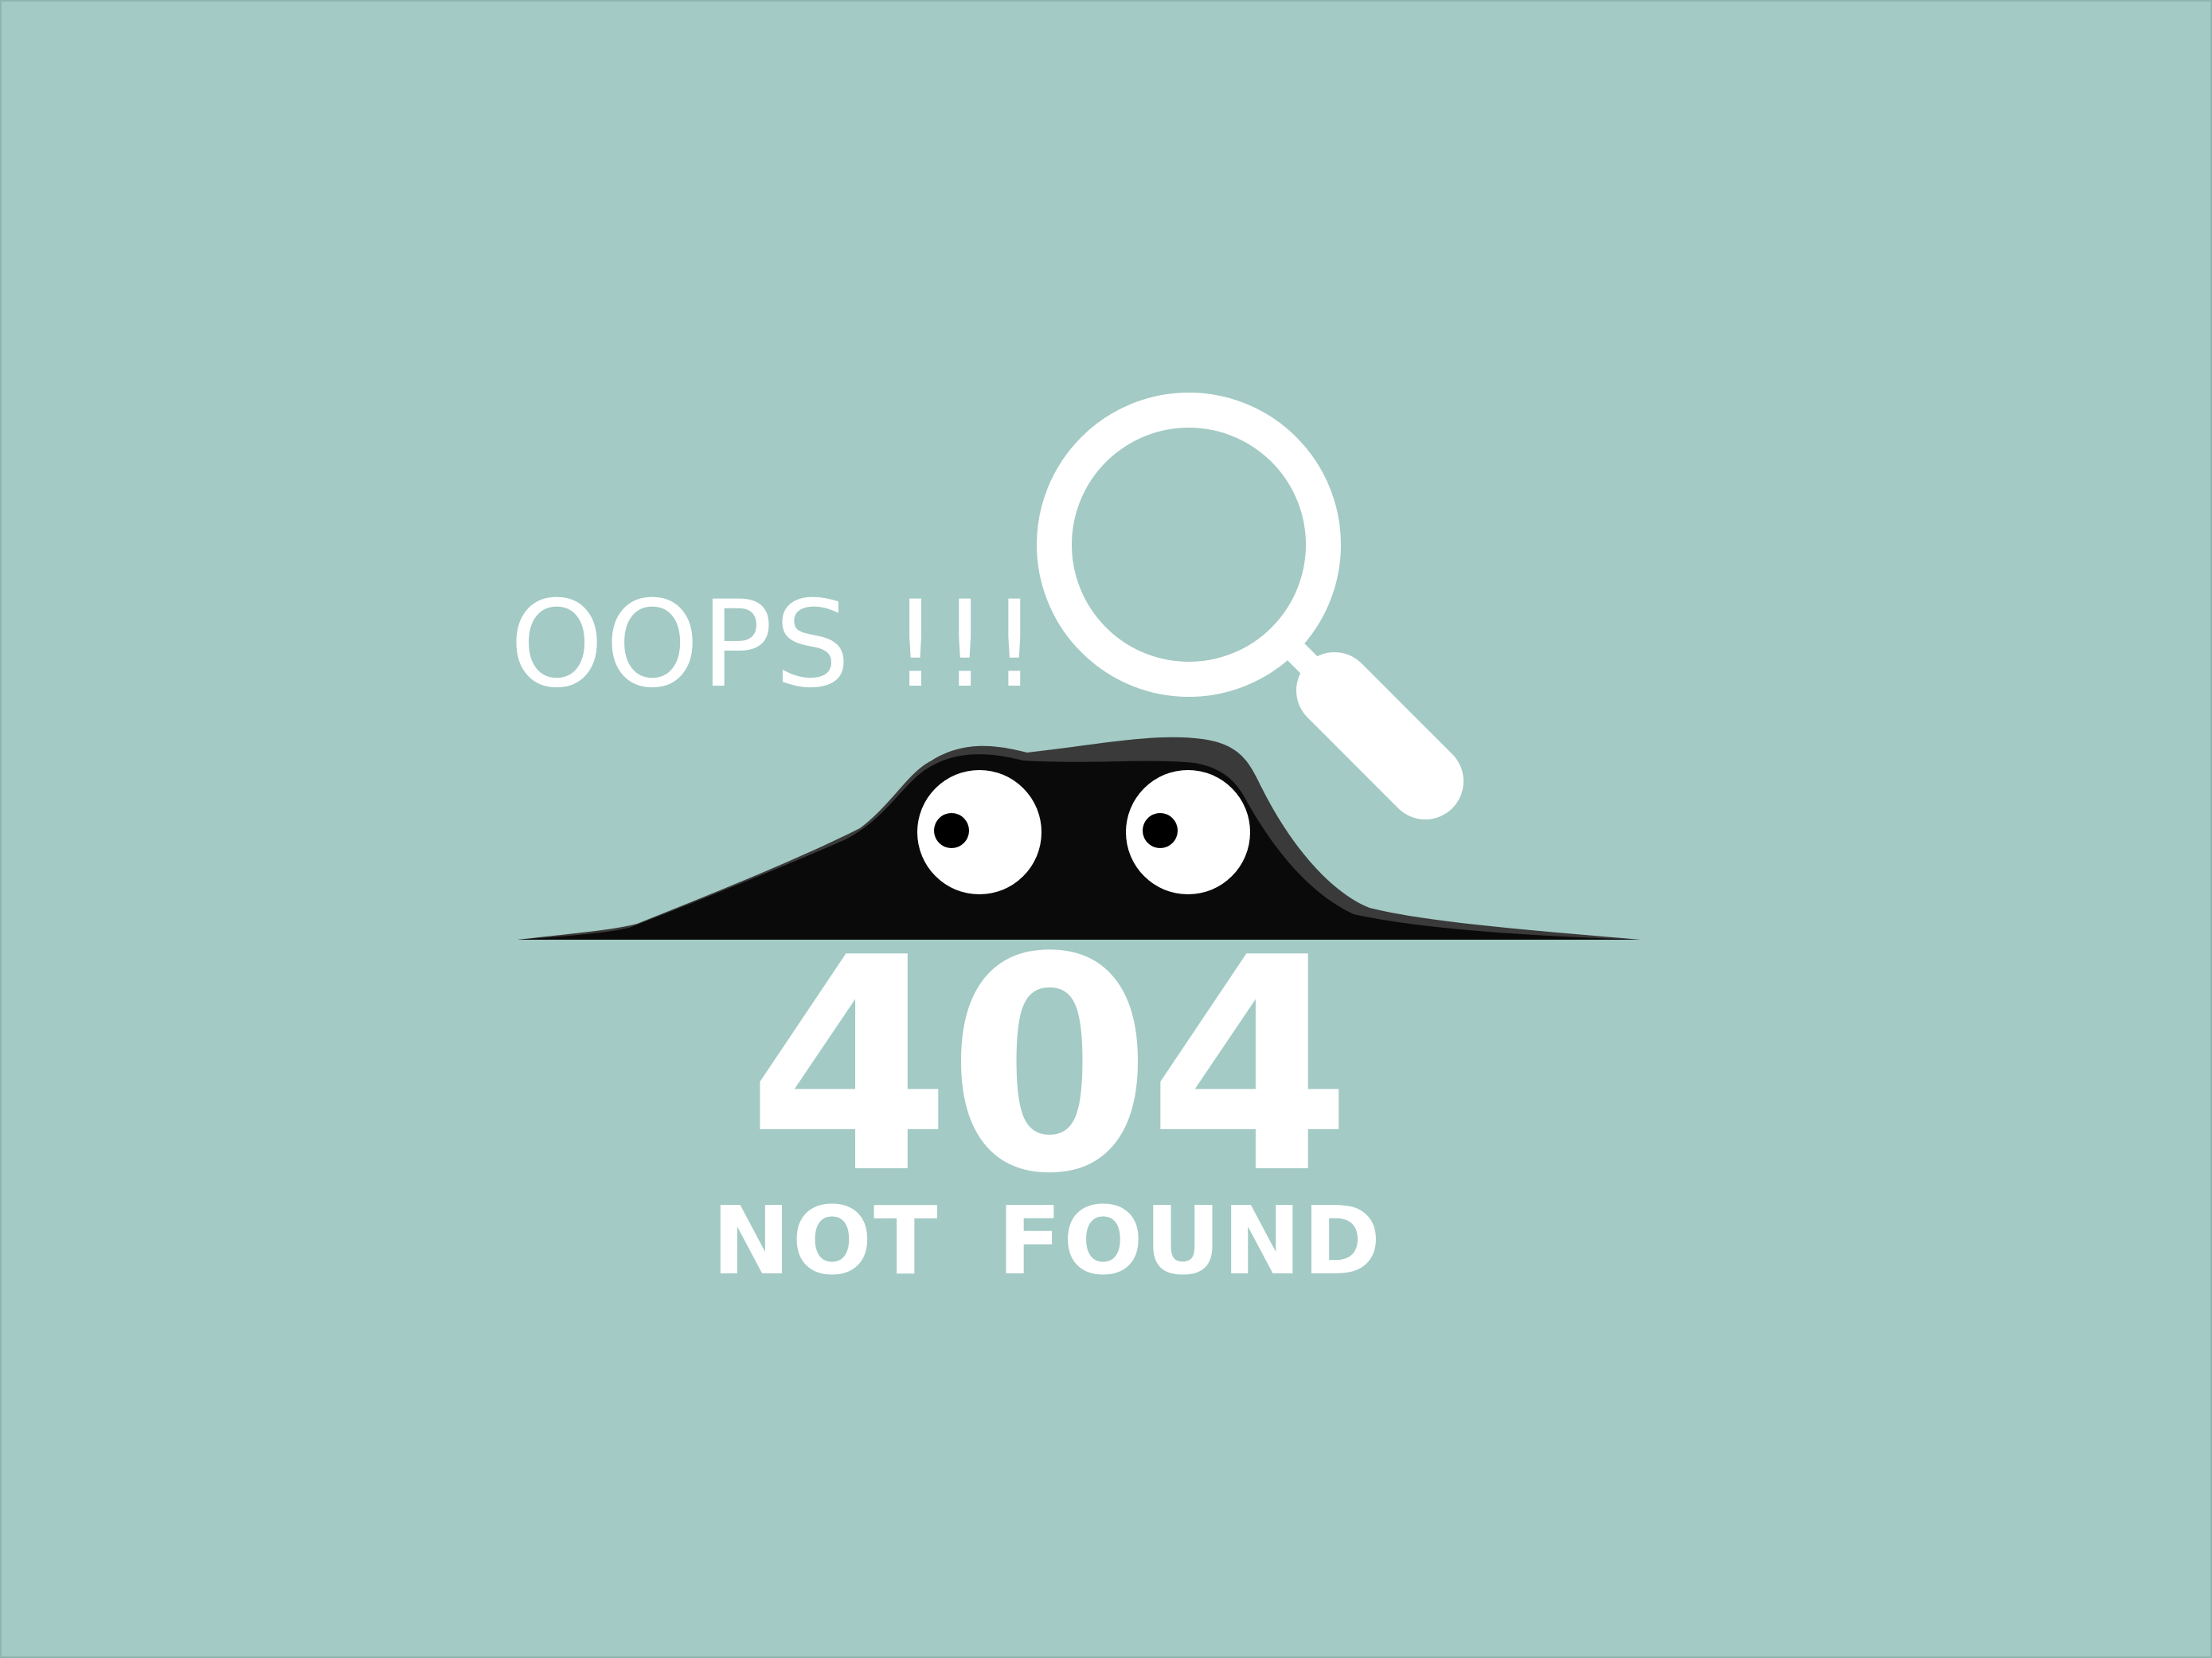  What do you see at coordinates (1160, 830) in the screenshot?
I see `right-pupil` at bounding box center [1160, 830].